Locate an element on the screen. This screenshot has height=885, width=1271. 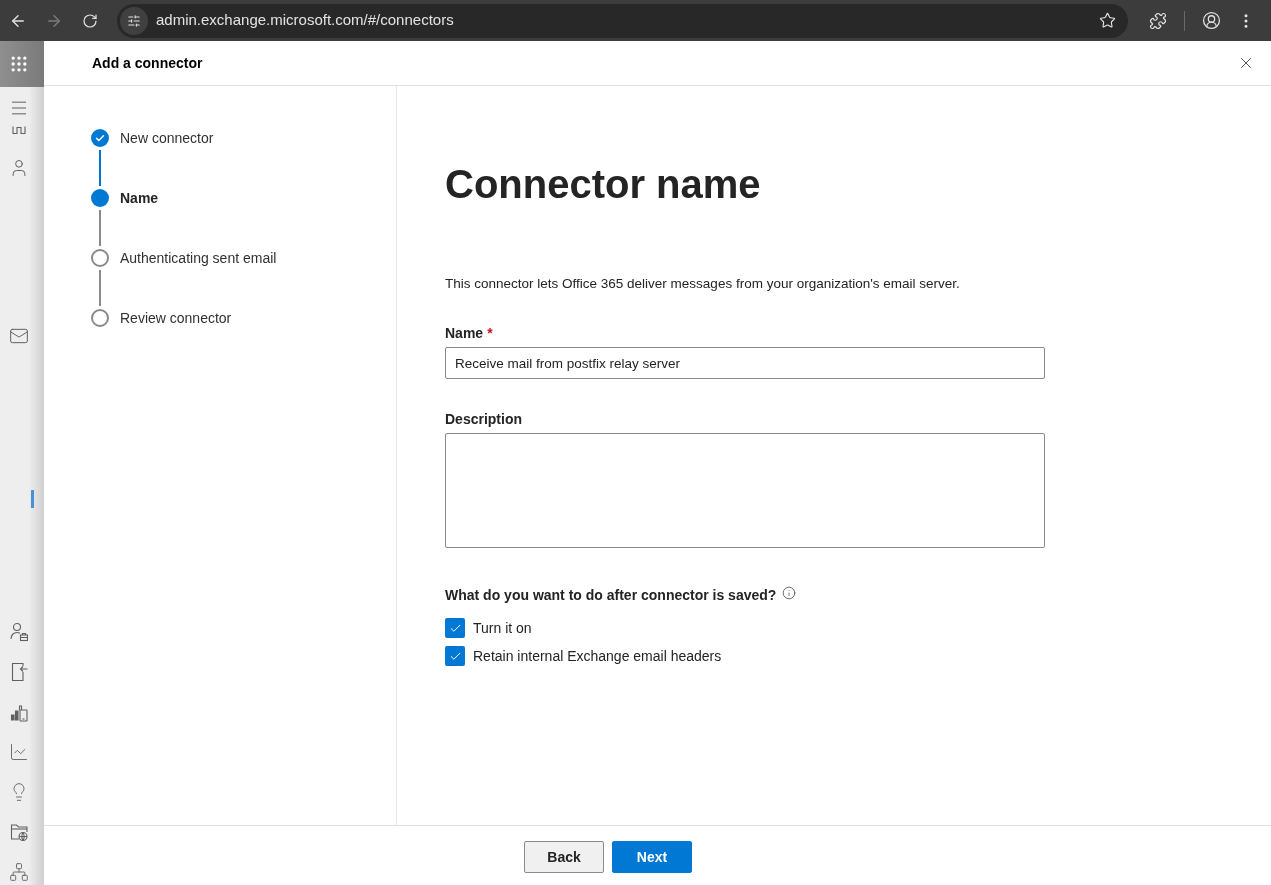
step-label: New connector is located at coordinates (167, 138).